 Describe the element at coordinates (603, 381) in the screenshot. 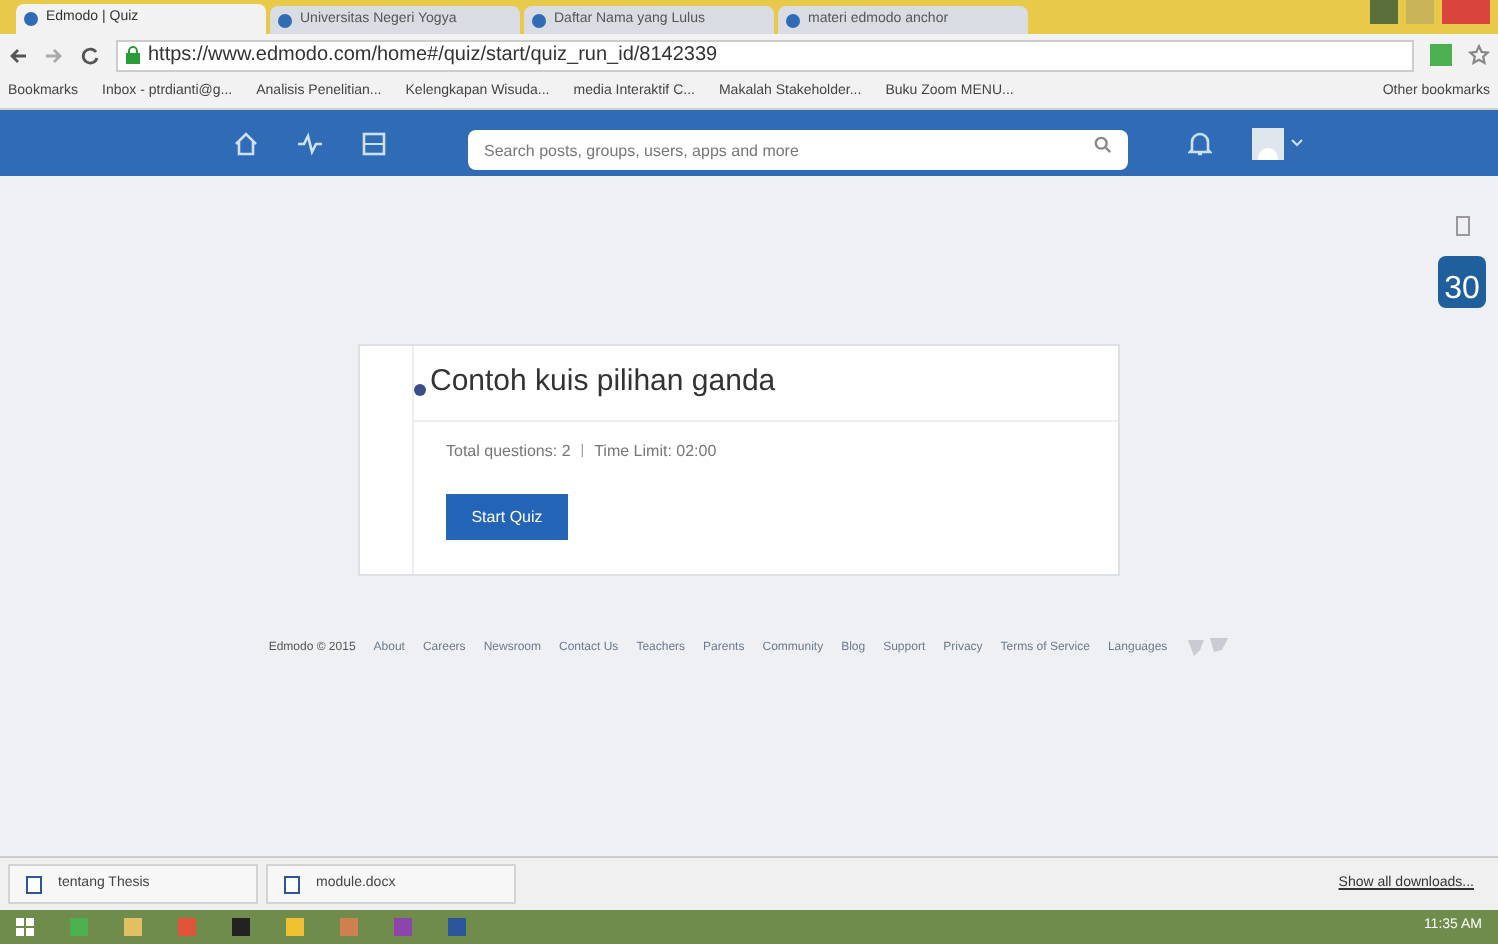

I see `quiz-title: Contoh kuis pilihan ganda` at that location.